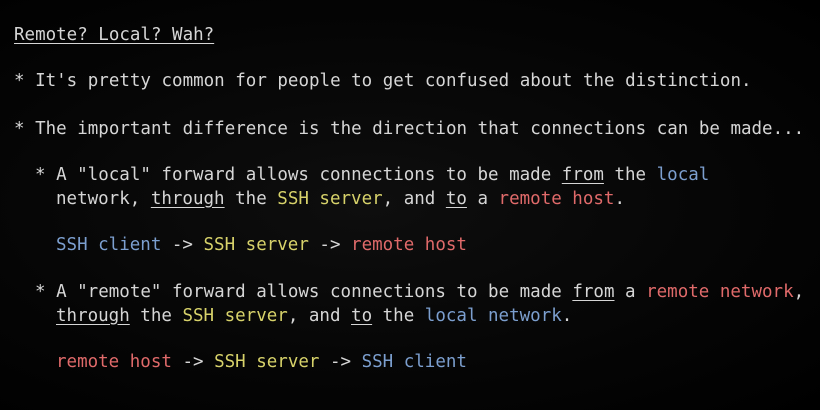  I want to click on remote-forward-flow: remote host -> SSH server -> SSH client, so click(261, 362).